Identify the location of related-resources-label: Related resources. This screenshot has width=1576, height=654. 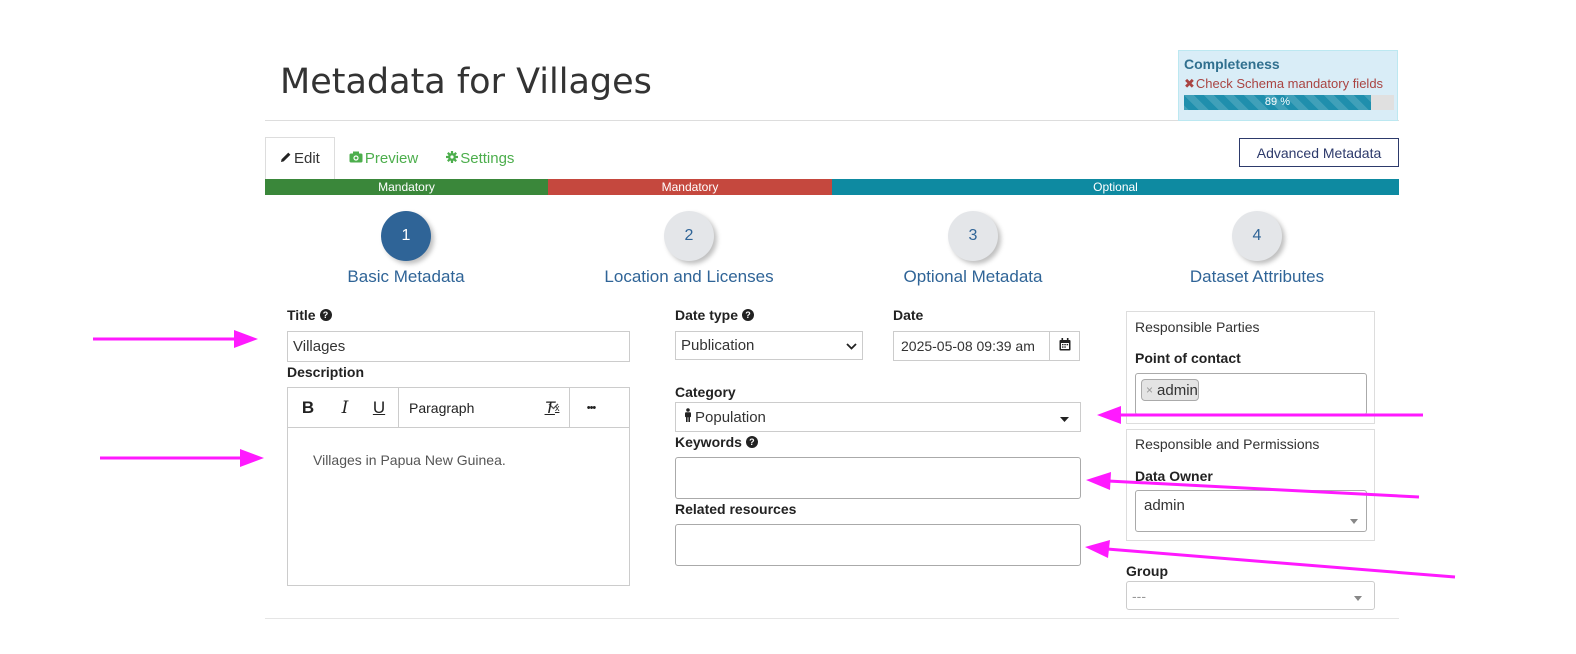
(736, 509).